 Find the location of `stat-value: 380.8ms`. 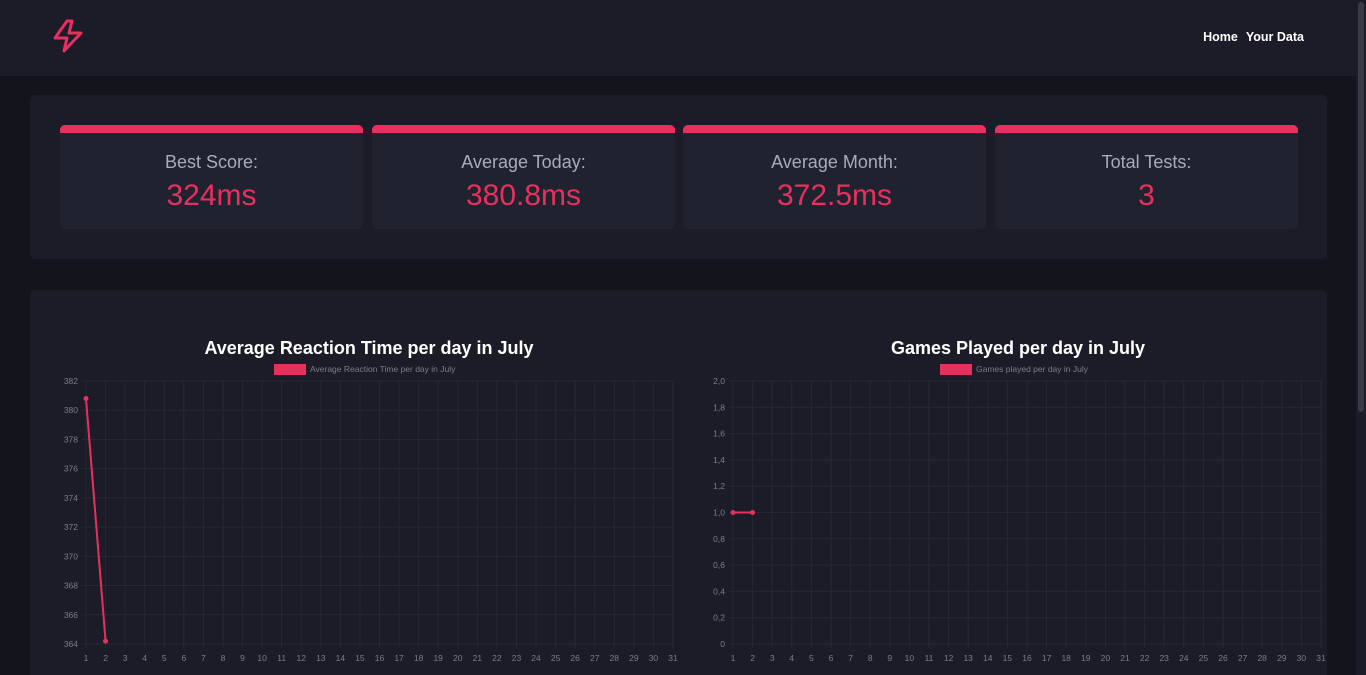

stat-value: 380.8ms is located at coordinates (523, 195).